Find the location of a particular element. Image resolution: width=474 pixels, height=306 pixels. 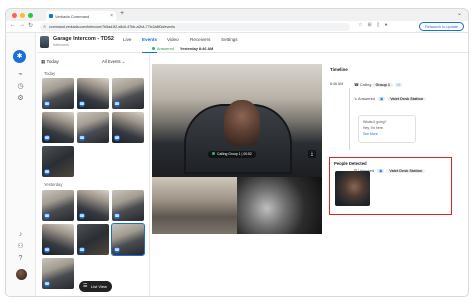

forward-icon: → is located at coordinates (22, 25).